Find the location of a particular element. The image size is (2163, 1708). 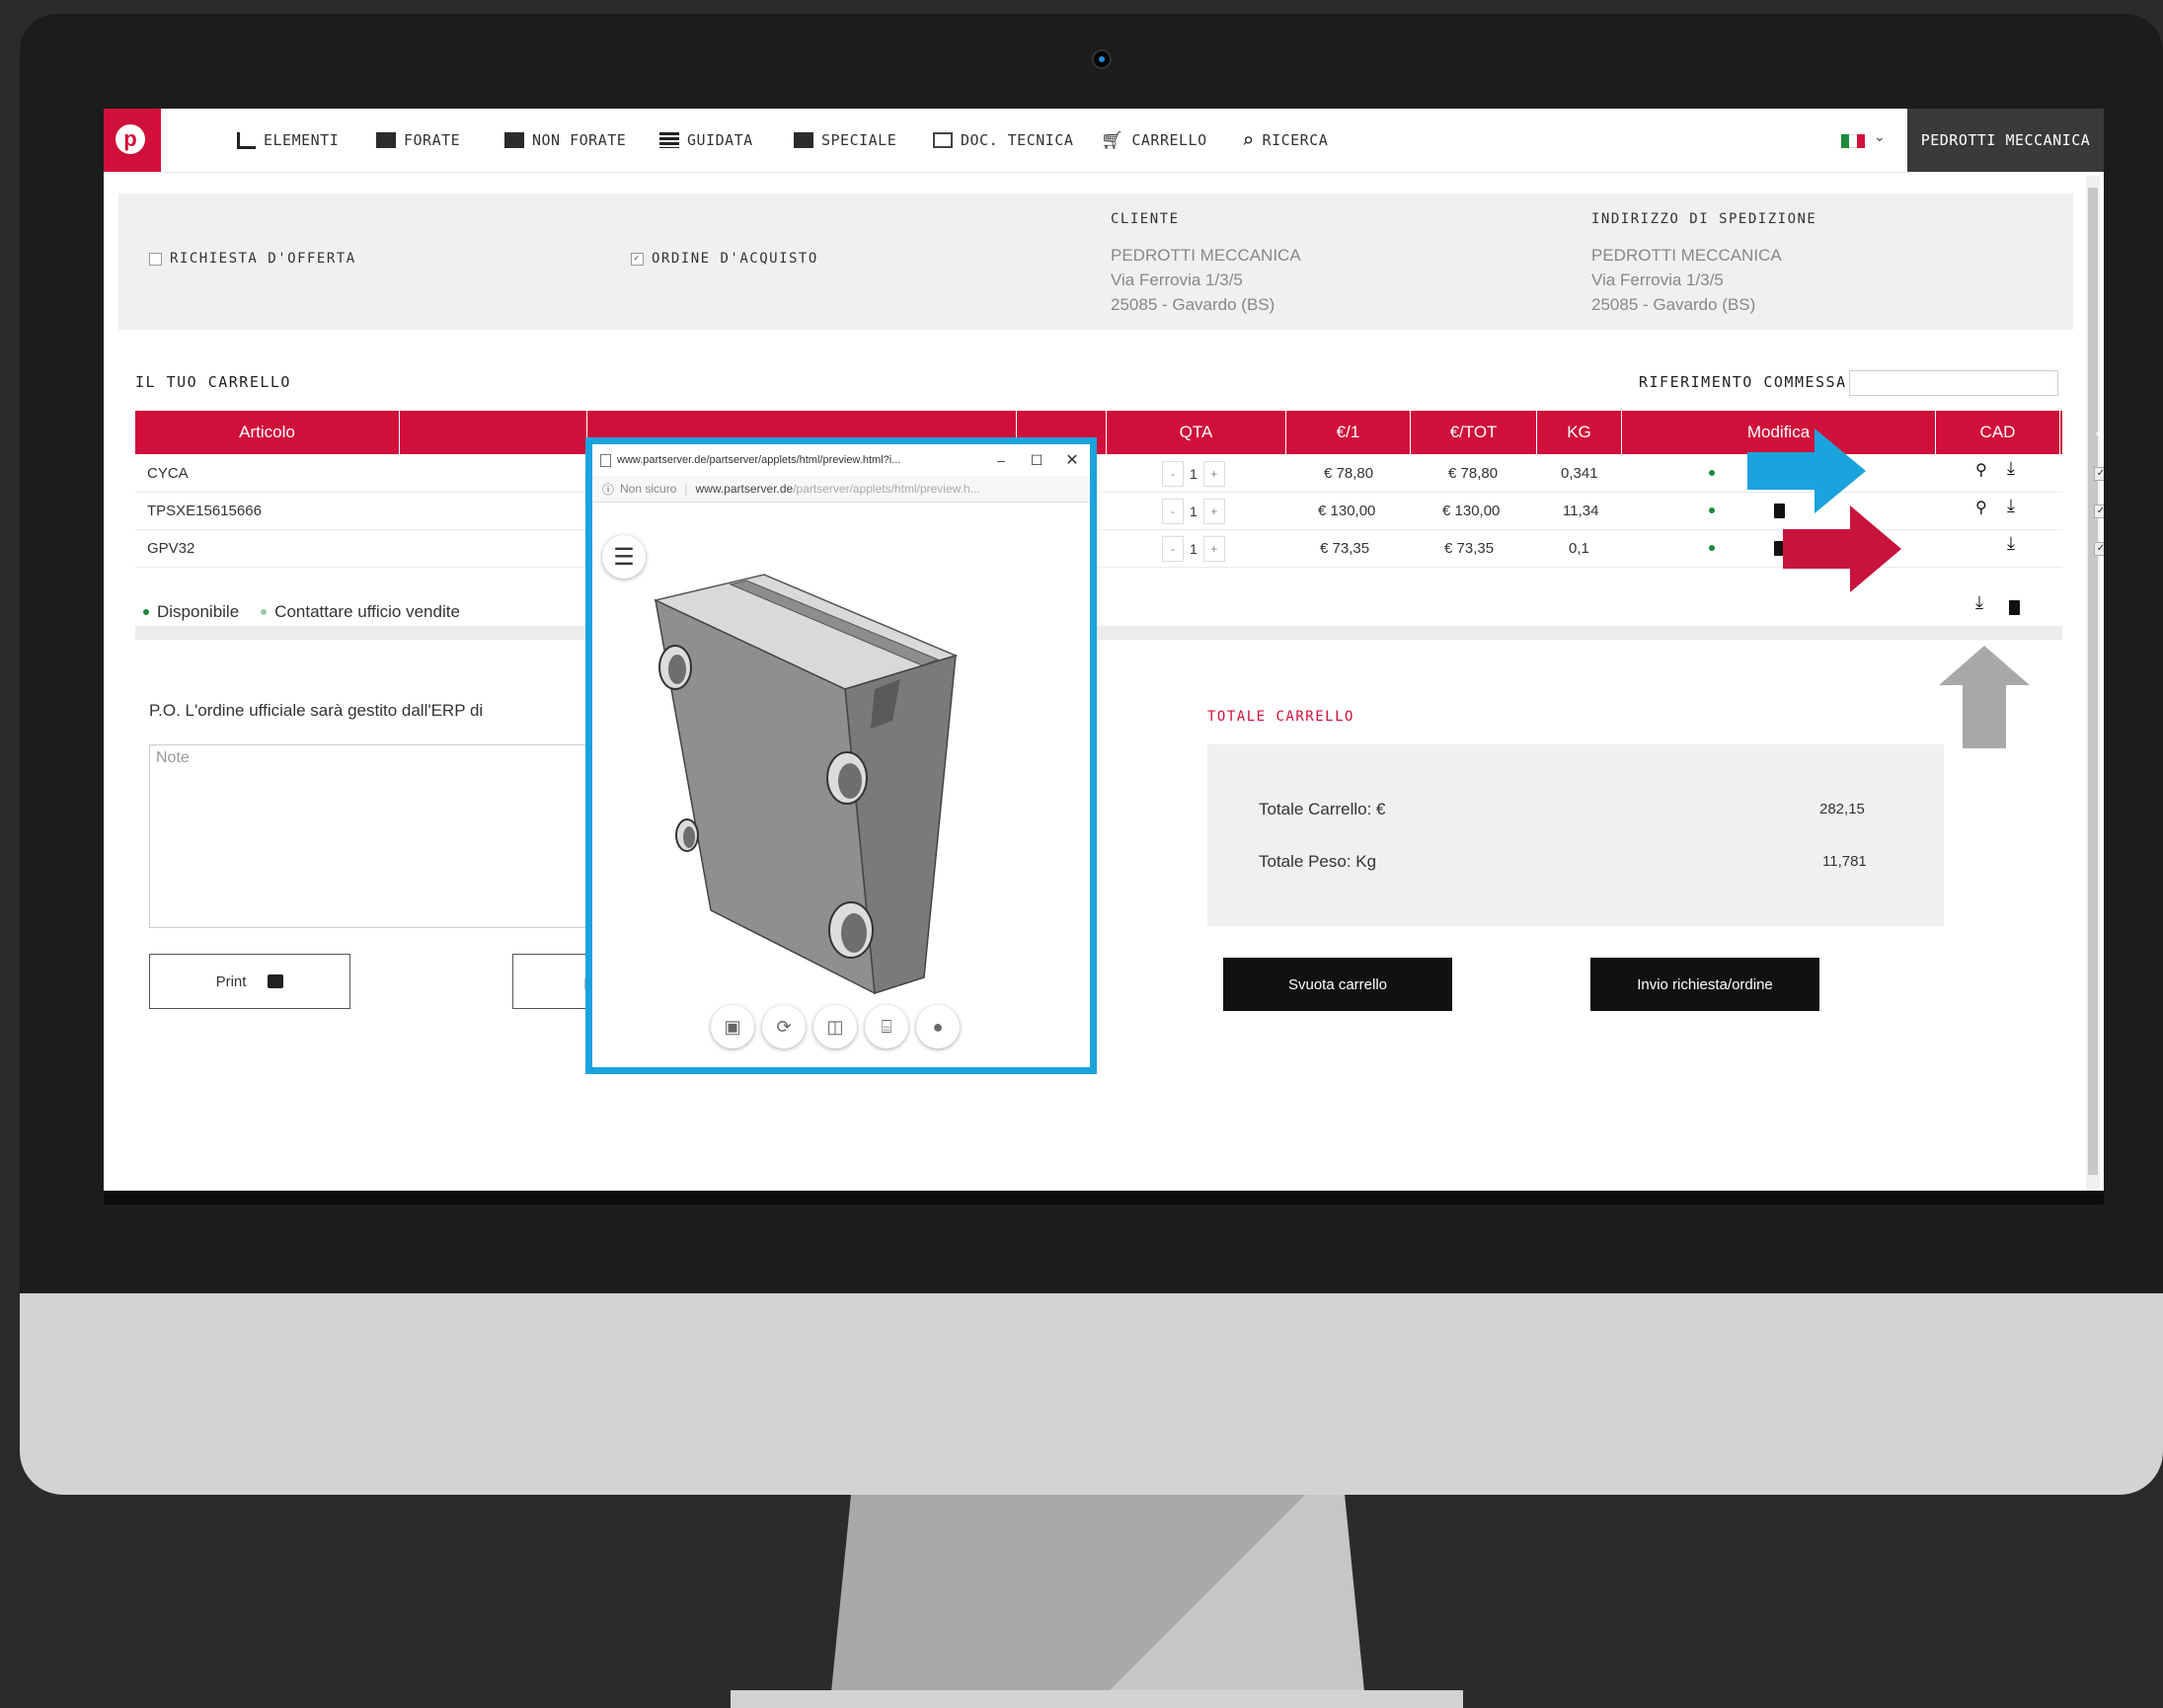

cad-model-viewport is located at coordinates (849, 780).